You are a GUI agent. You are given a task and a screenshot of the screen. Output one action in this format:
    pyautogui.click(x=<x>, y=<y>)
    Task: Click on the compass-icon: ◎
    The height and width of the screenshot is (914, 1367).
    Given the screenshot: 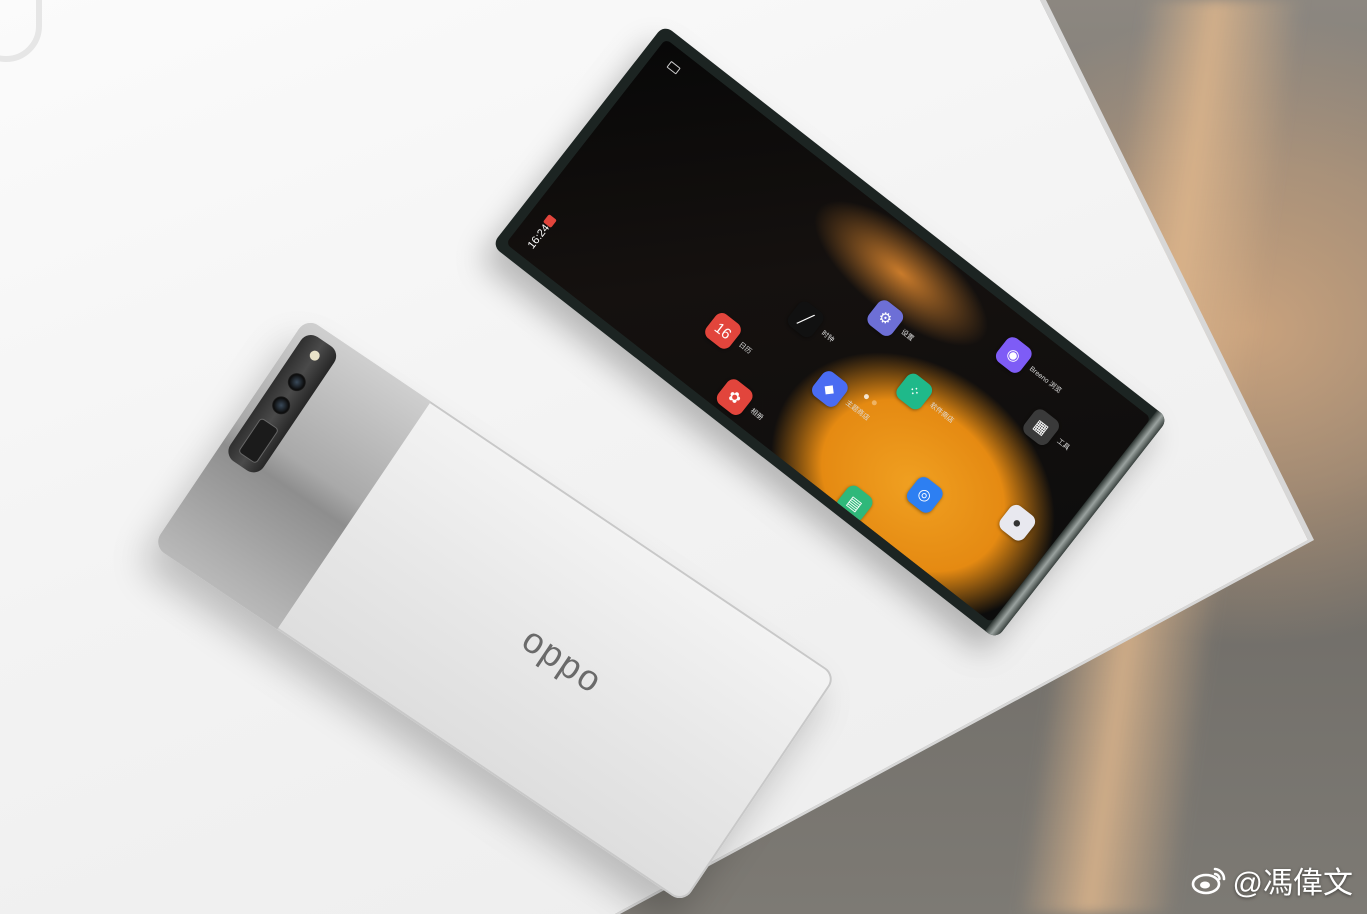 What is the action you would take?
    pyautogui.click(x=924, y=494)
    